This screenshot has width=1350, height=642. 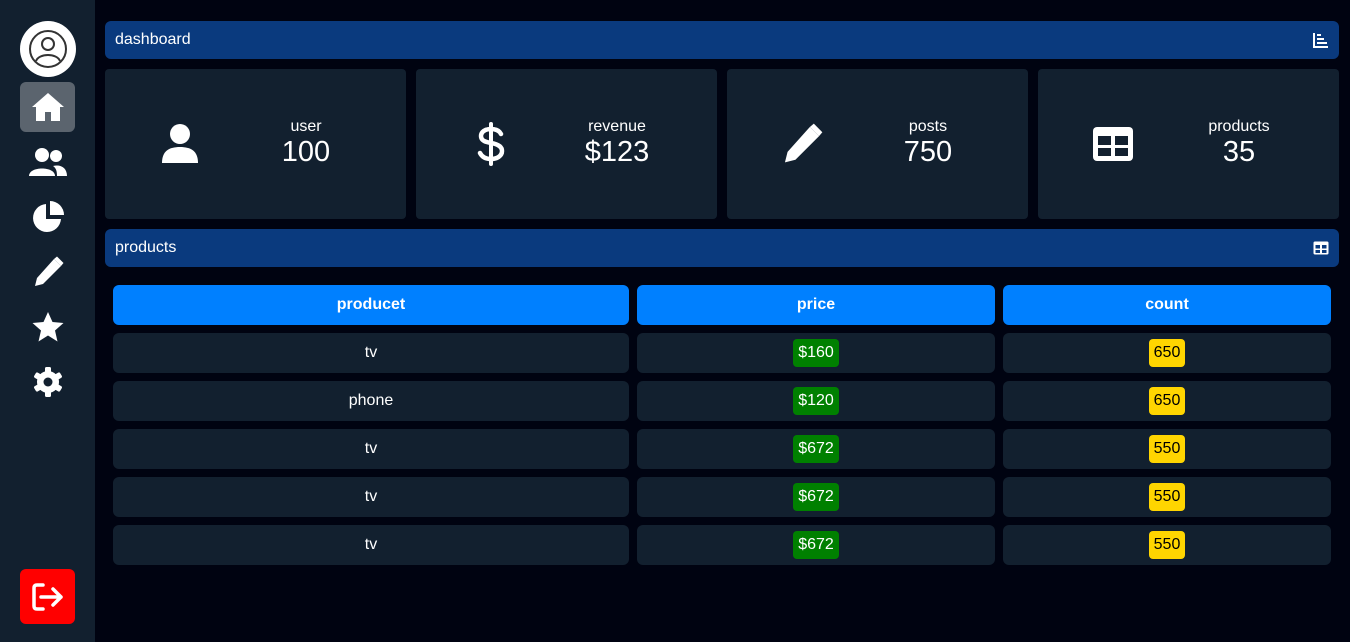 I want to click on sidebar-item-settings, so click(x=47, y=382).